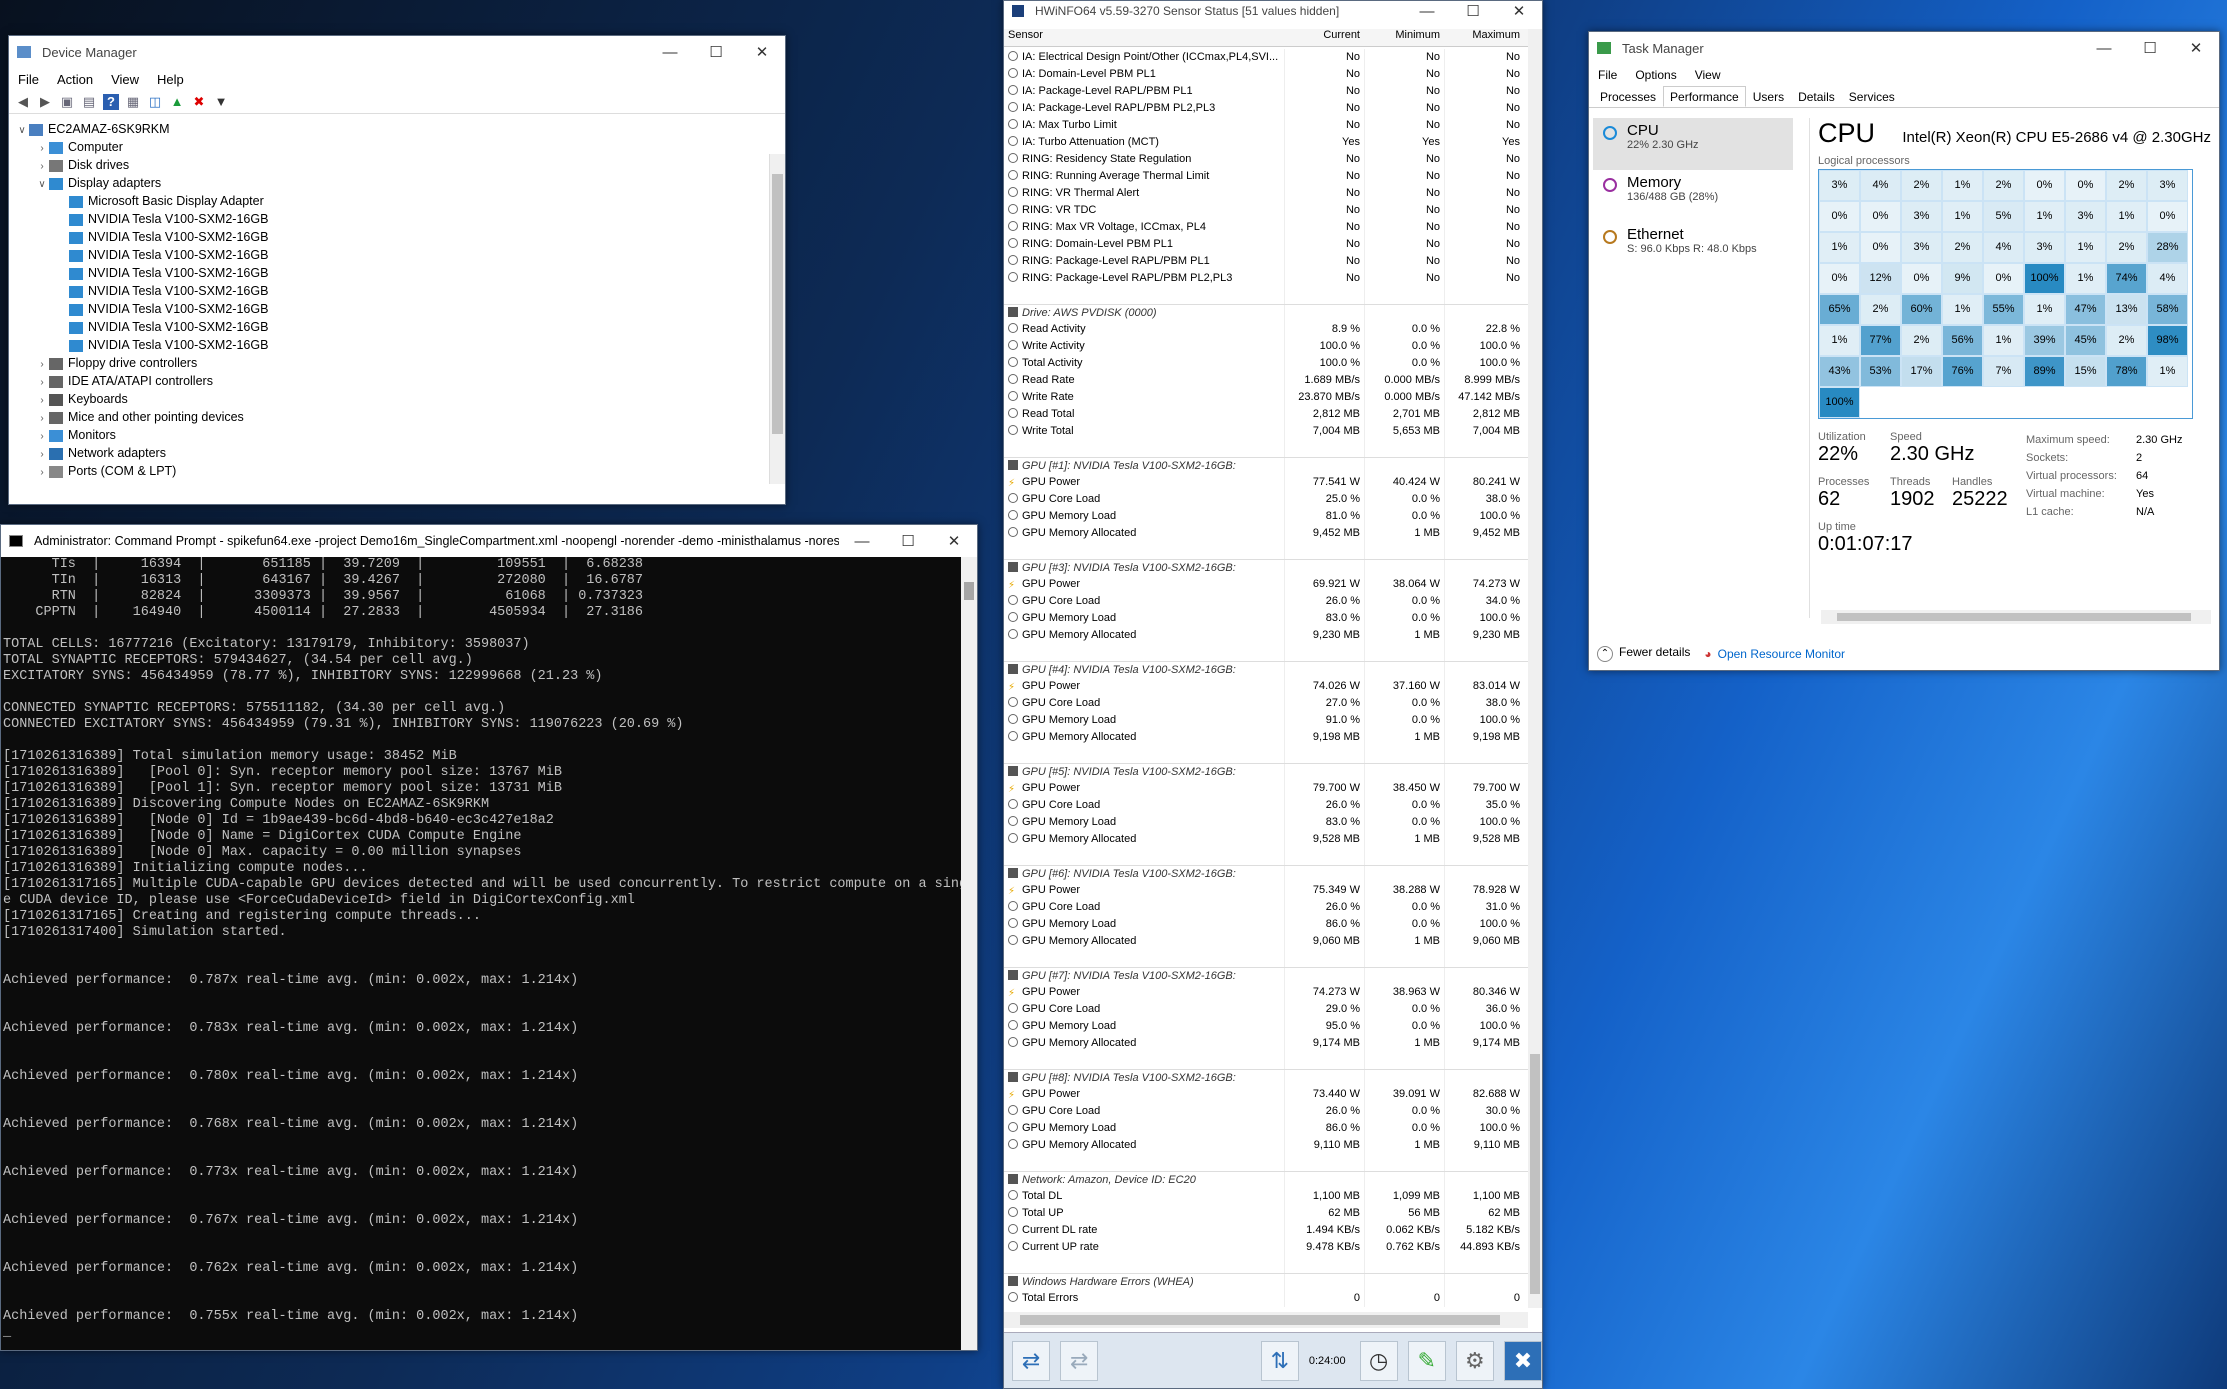 The height and width of the screenshot is (1389, 2227). I want to click on sensor-row: GPU Memory Allocated 9,060 MB 1 MB 9,060 MB, so click(1266, 941).